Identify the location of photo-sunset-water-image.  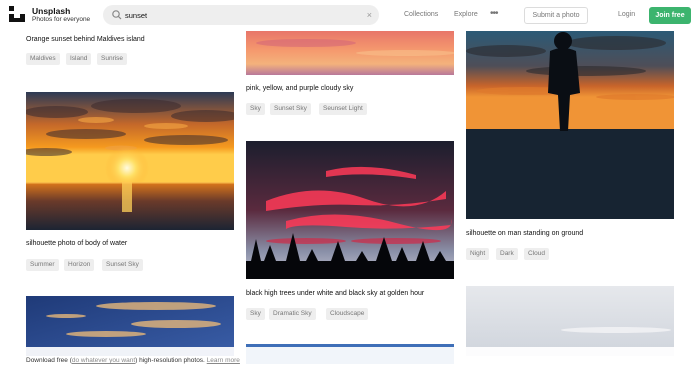
(130, 161).